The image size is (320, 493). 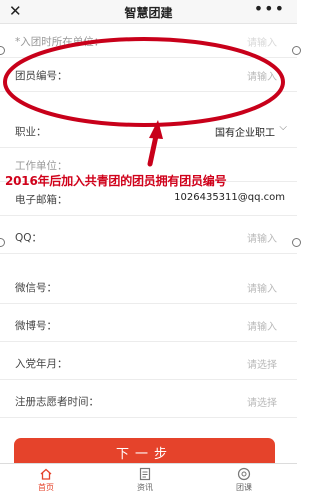 I want to click on tab-home: 首页, so click(x=46, y=480).